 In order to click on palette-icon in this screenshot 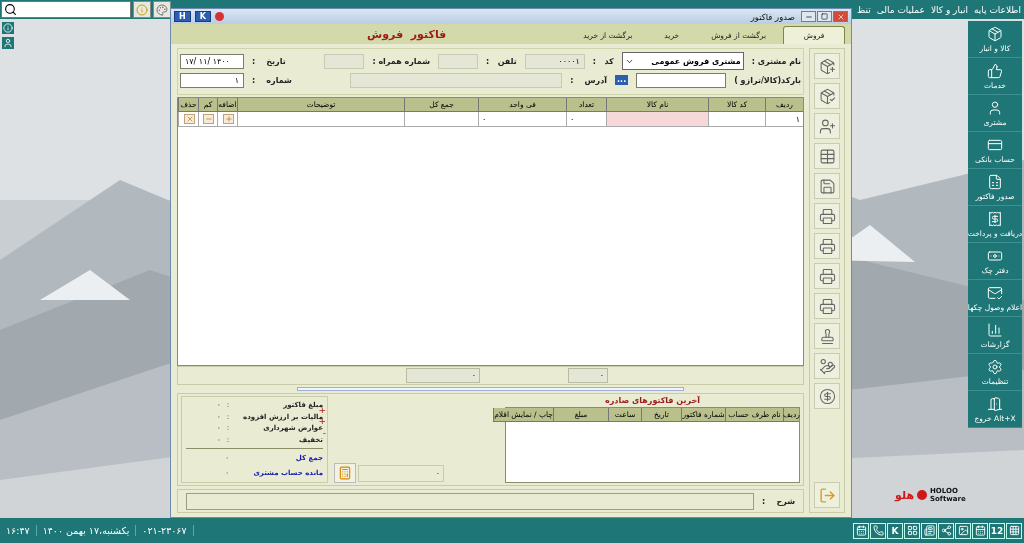, I will do `click(162, 9)`.